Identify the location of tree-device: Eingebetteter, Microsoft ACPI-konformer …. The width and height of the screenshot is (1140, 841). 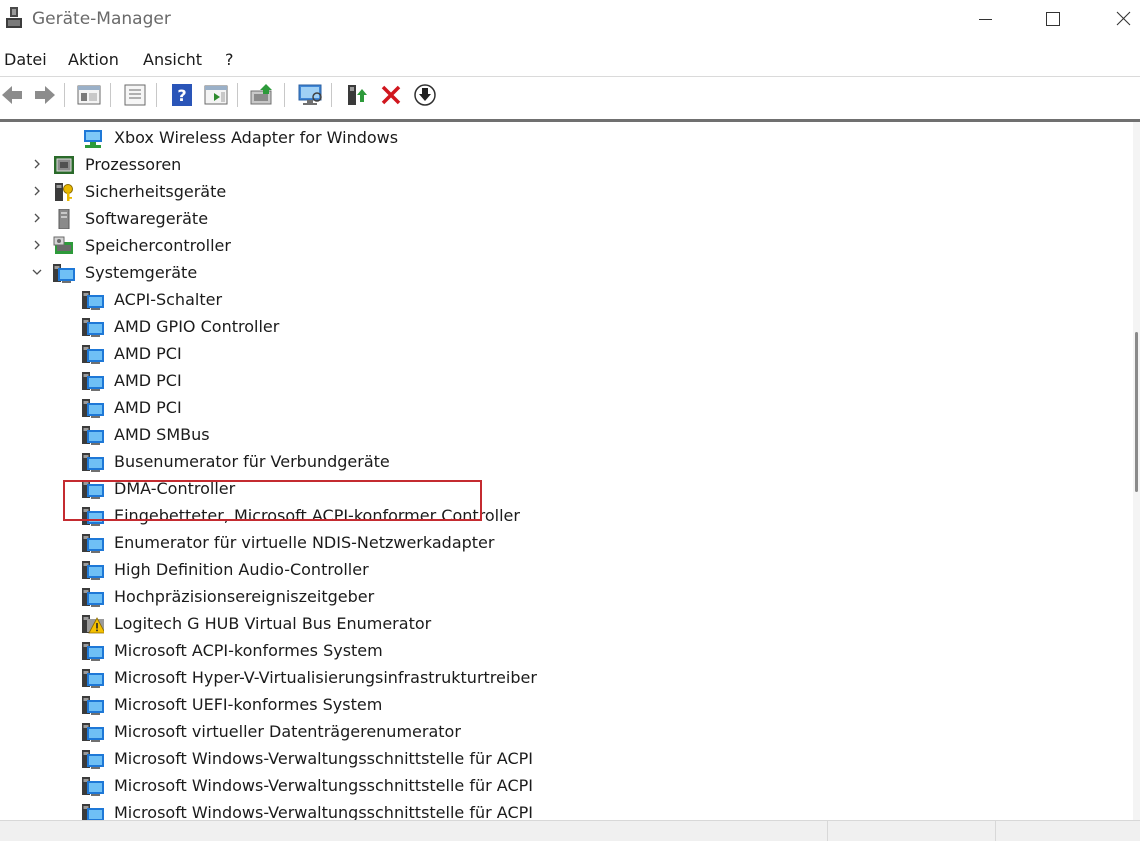
(566, 515).